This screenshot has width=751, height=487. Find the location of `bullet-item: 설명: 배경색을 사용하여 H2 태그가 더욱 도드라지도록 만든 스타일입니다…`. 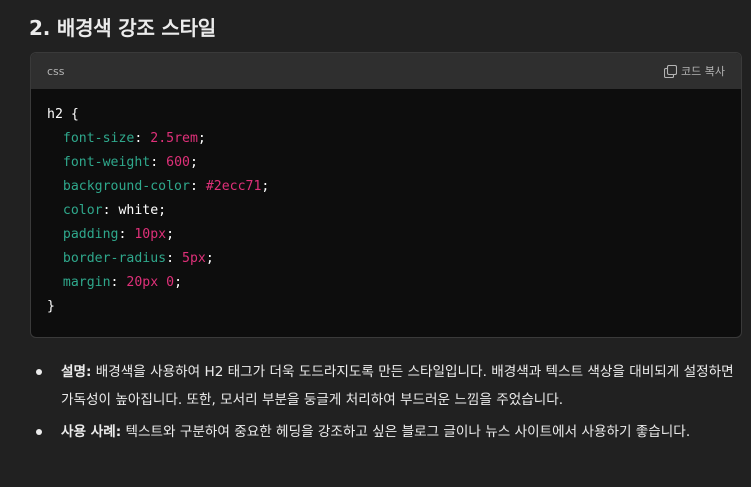

bullet-item: 설명: 배경색을 사용하여 H2 태그가 더욱 도드라지도록 만든 스타일입니다… is located at coordinates (388, 386).